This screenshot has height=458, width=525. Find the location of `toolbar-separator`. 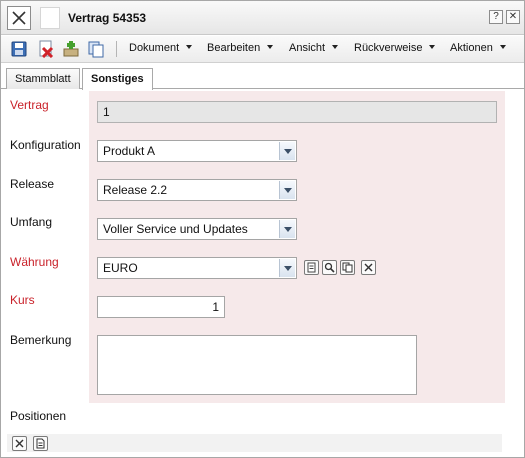

toolbar-separator is located at coordinates (116, 49).